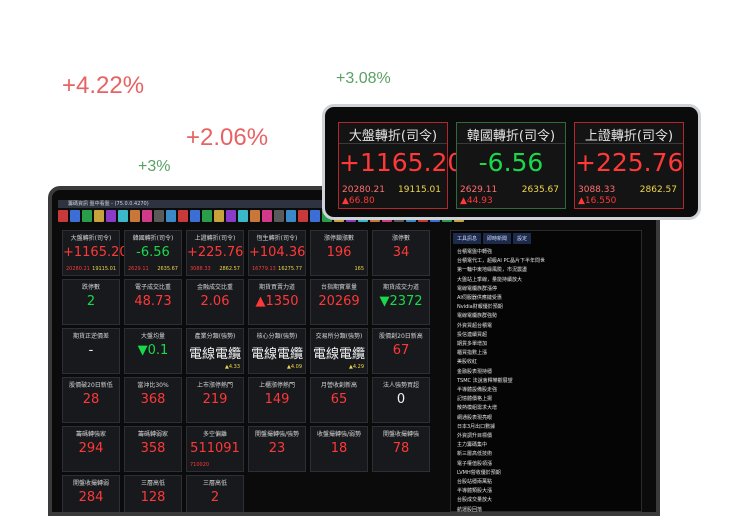  Describe the element at coordinates (294, 367) in the screenshot. I see `tile-sub-right: ▲4.09` at that location.